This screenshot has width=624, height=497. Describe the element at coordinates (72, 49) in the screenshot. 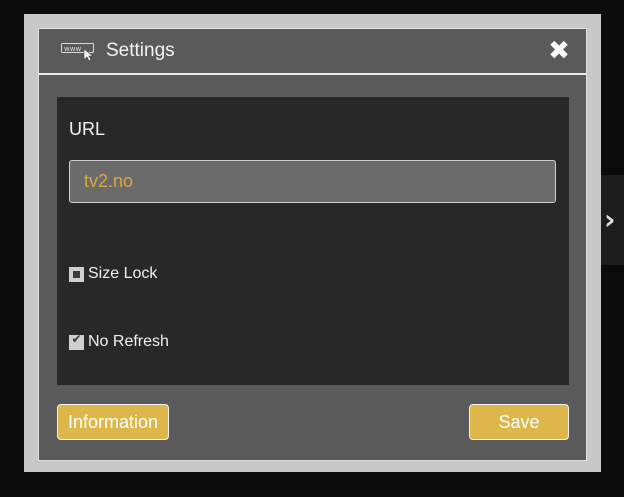

I see `svg-text: www` at that location.